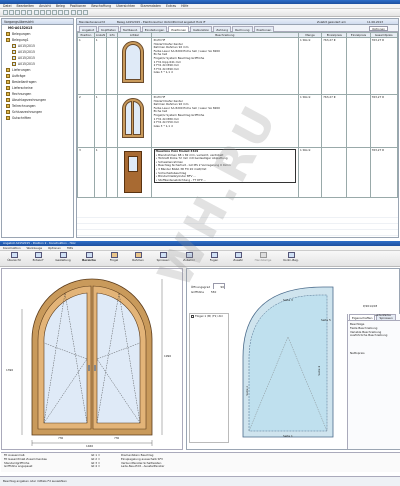 The width and height of the screenshot is (400, 486). What do you see at coordinates (242, 29) in the screenshot?
I see `tab-invoice: Rechnung` at bounding box center [242, 29].